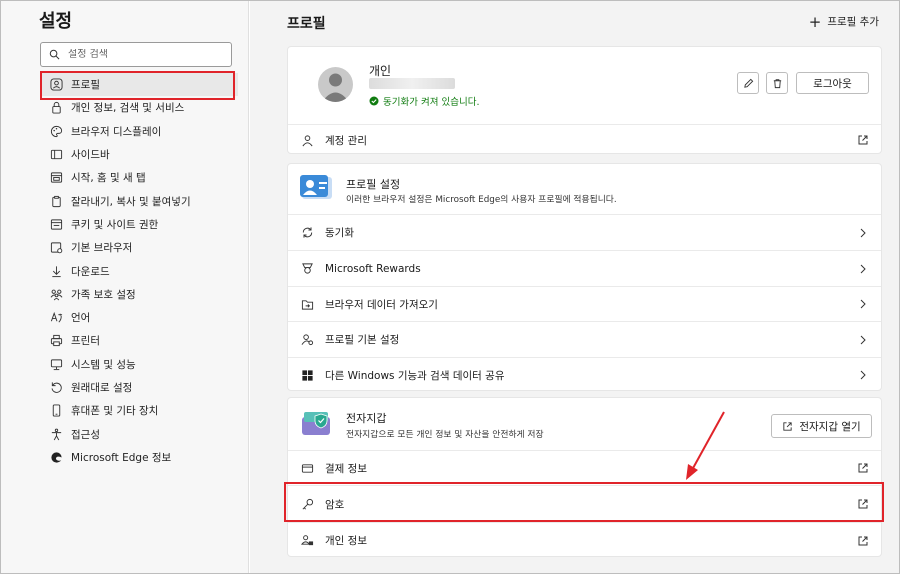  I want to click on wallet-title: 전자지갑, so click(366, 418).